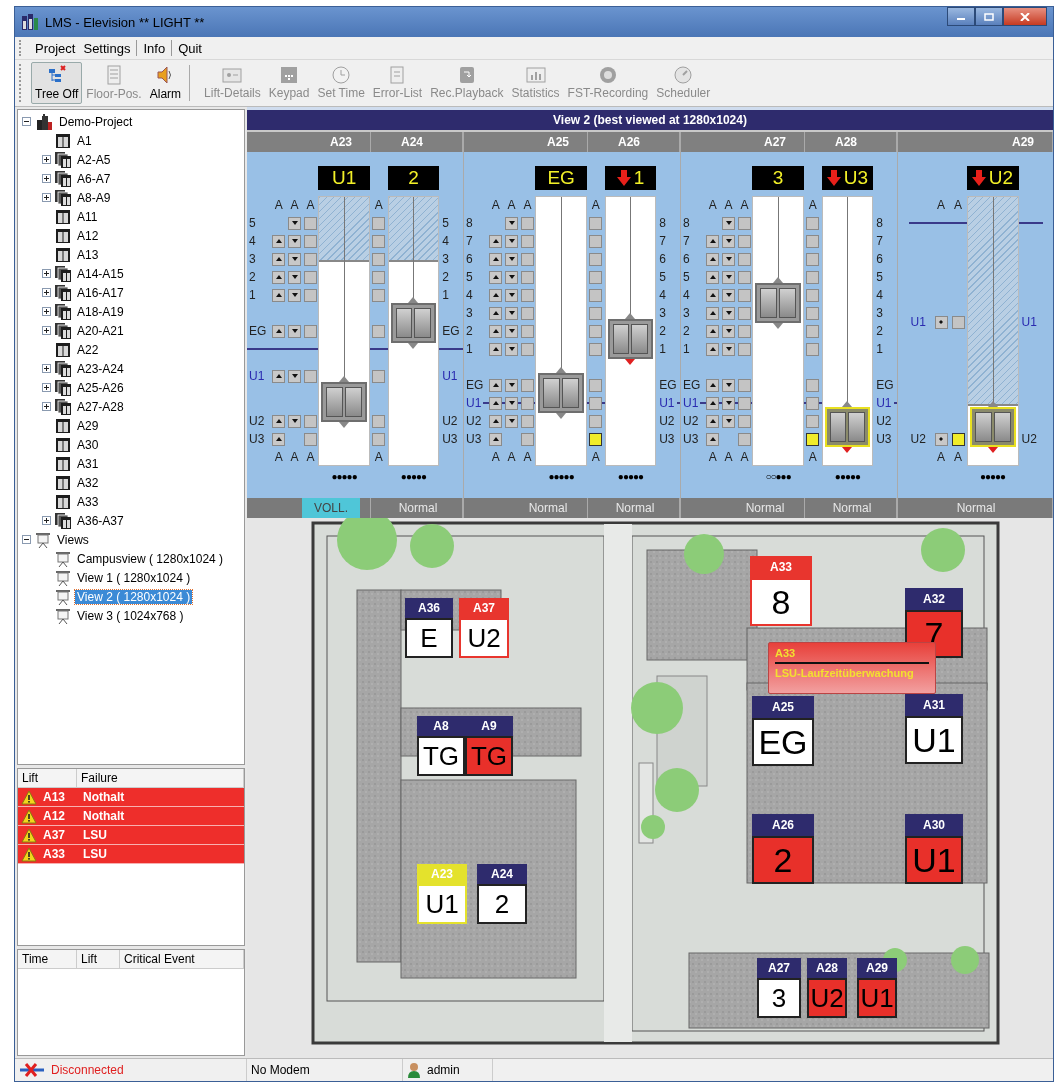  What do you see at coordinates (131, 816) in the screenshot?
I see `failure-row: A12 Nothalt` at bounding box center [131, 816].